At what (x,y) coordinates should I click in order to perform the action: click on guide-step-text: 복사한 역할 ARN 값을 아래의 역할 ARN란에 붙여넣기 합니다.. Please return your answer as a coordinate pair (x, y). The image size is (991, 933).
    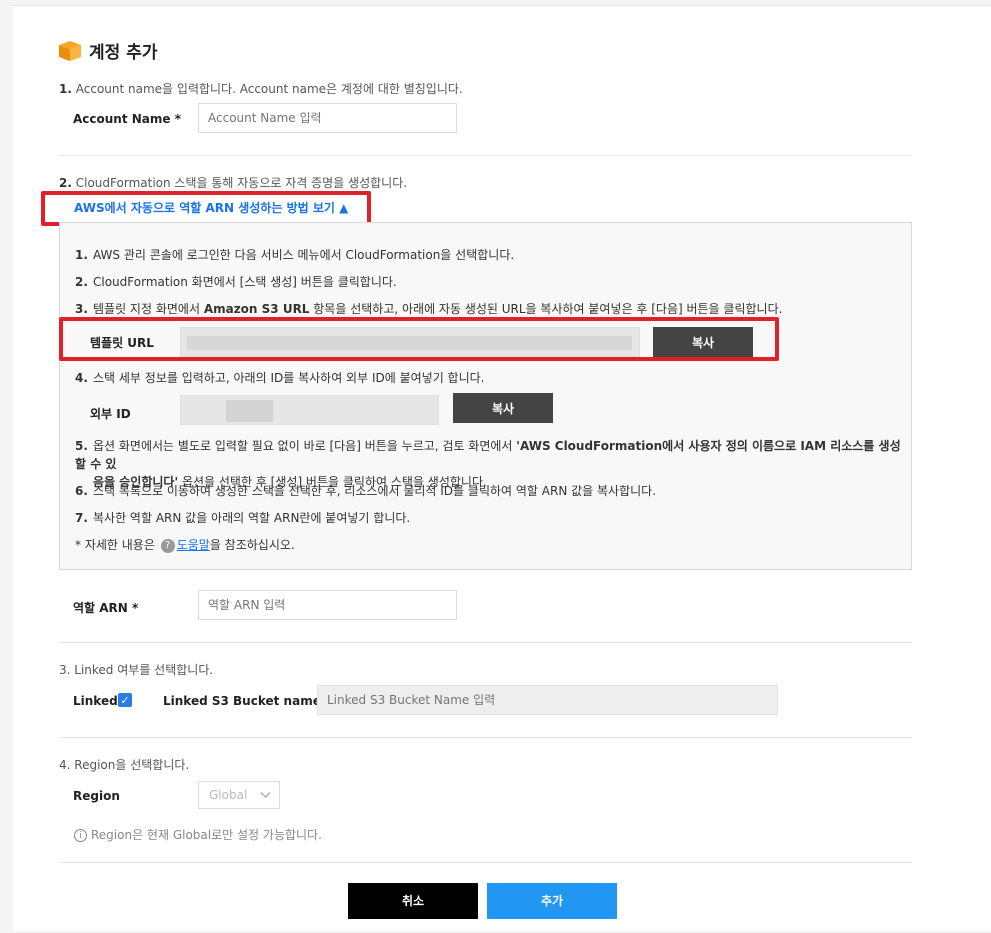
    Looking at the image, I should click on (252, 518).